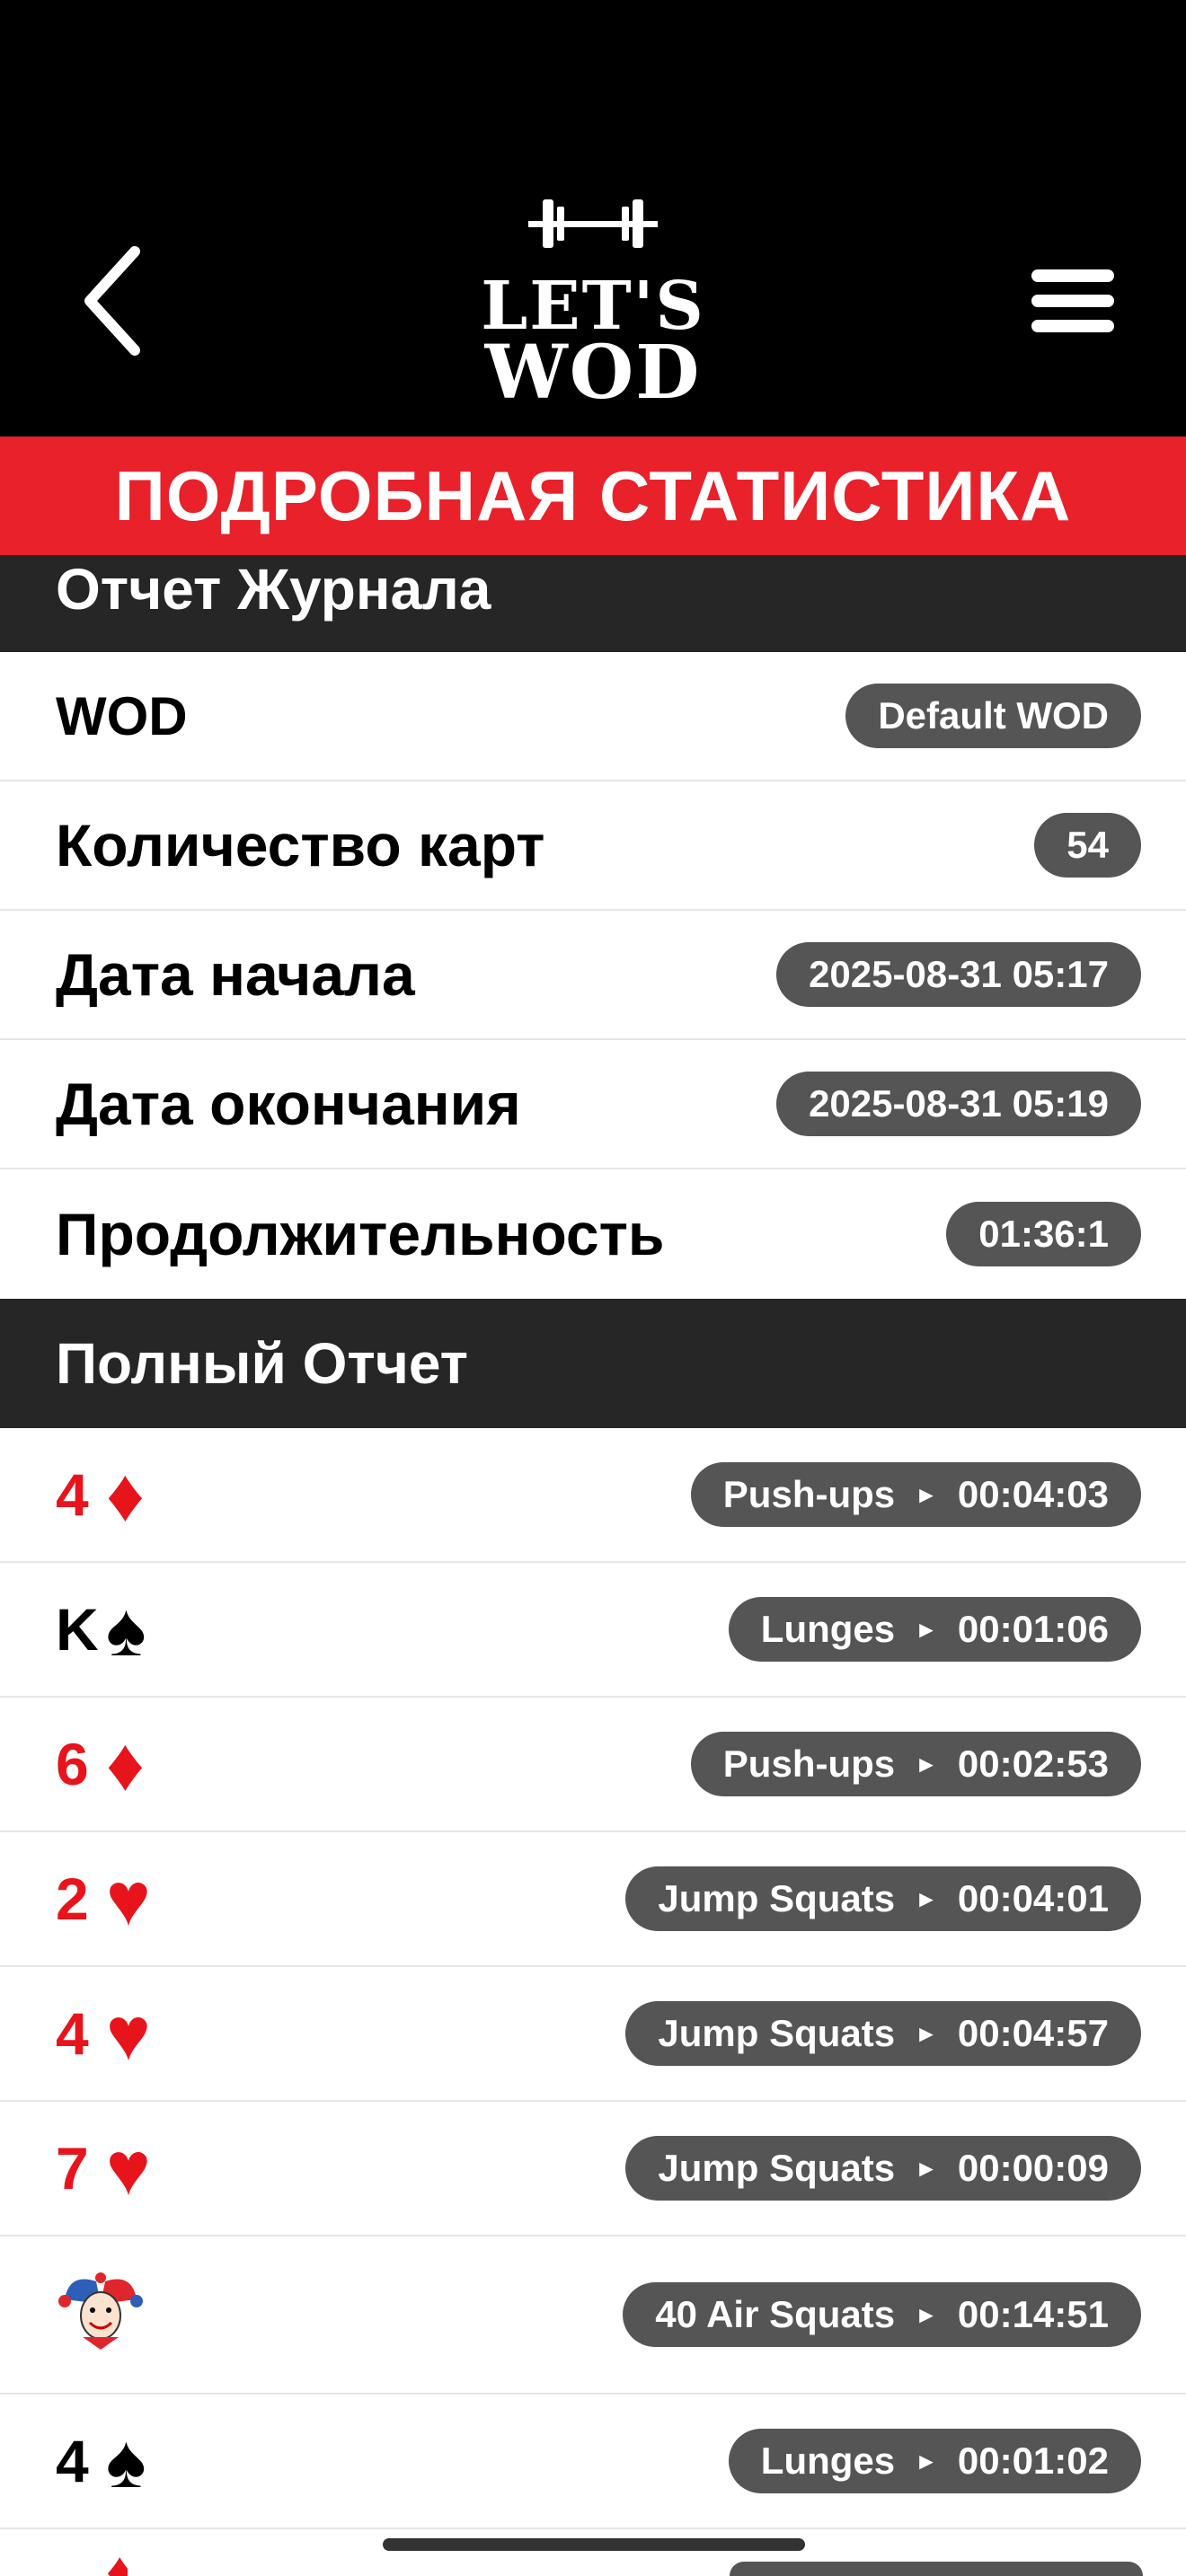 Image resolution: width=1186 pixels, height=2576 pixels. What do you see at coordinates (593, 2462) in the screenshot?
I see `report-row: 4 ♠ Lunges ► 00:01:02` at bounding box center [593, 2462].